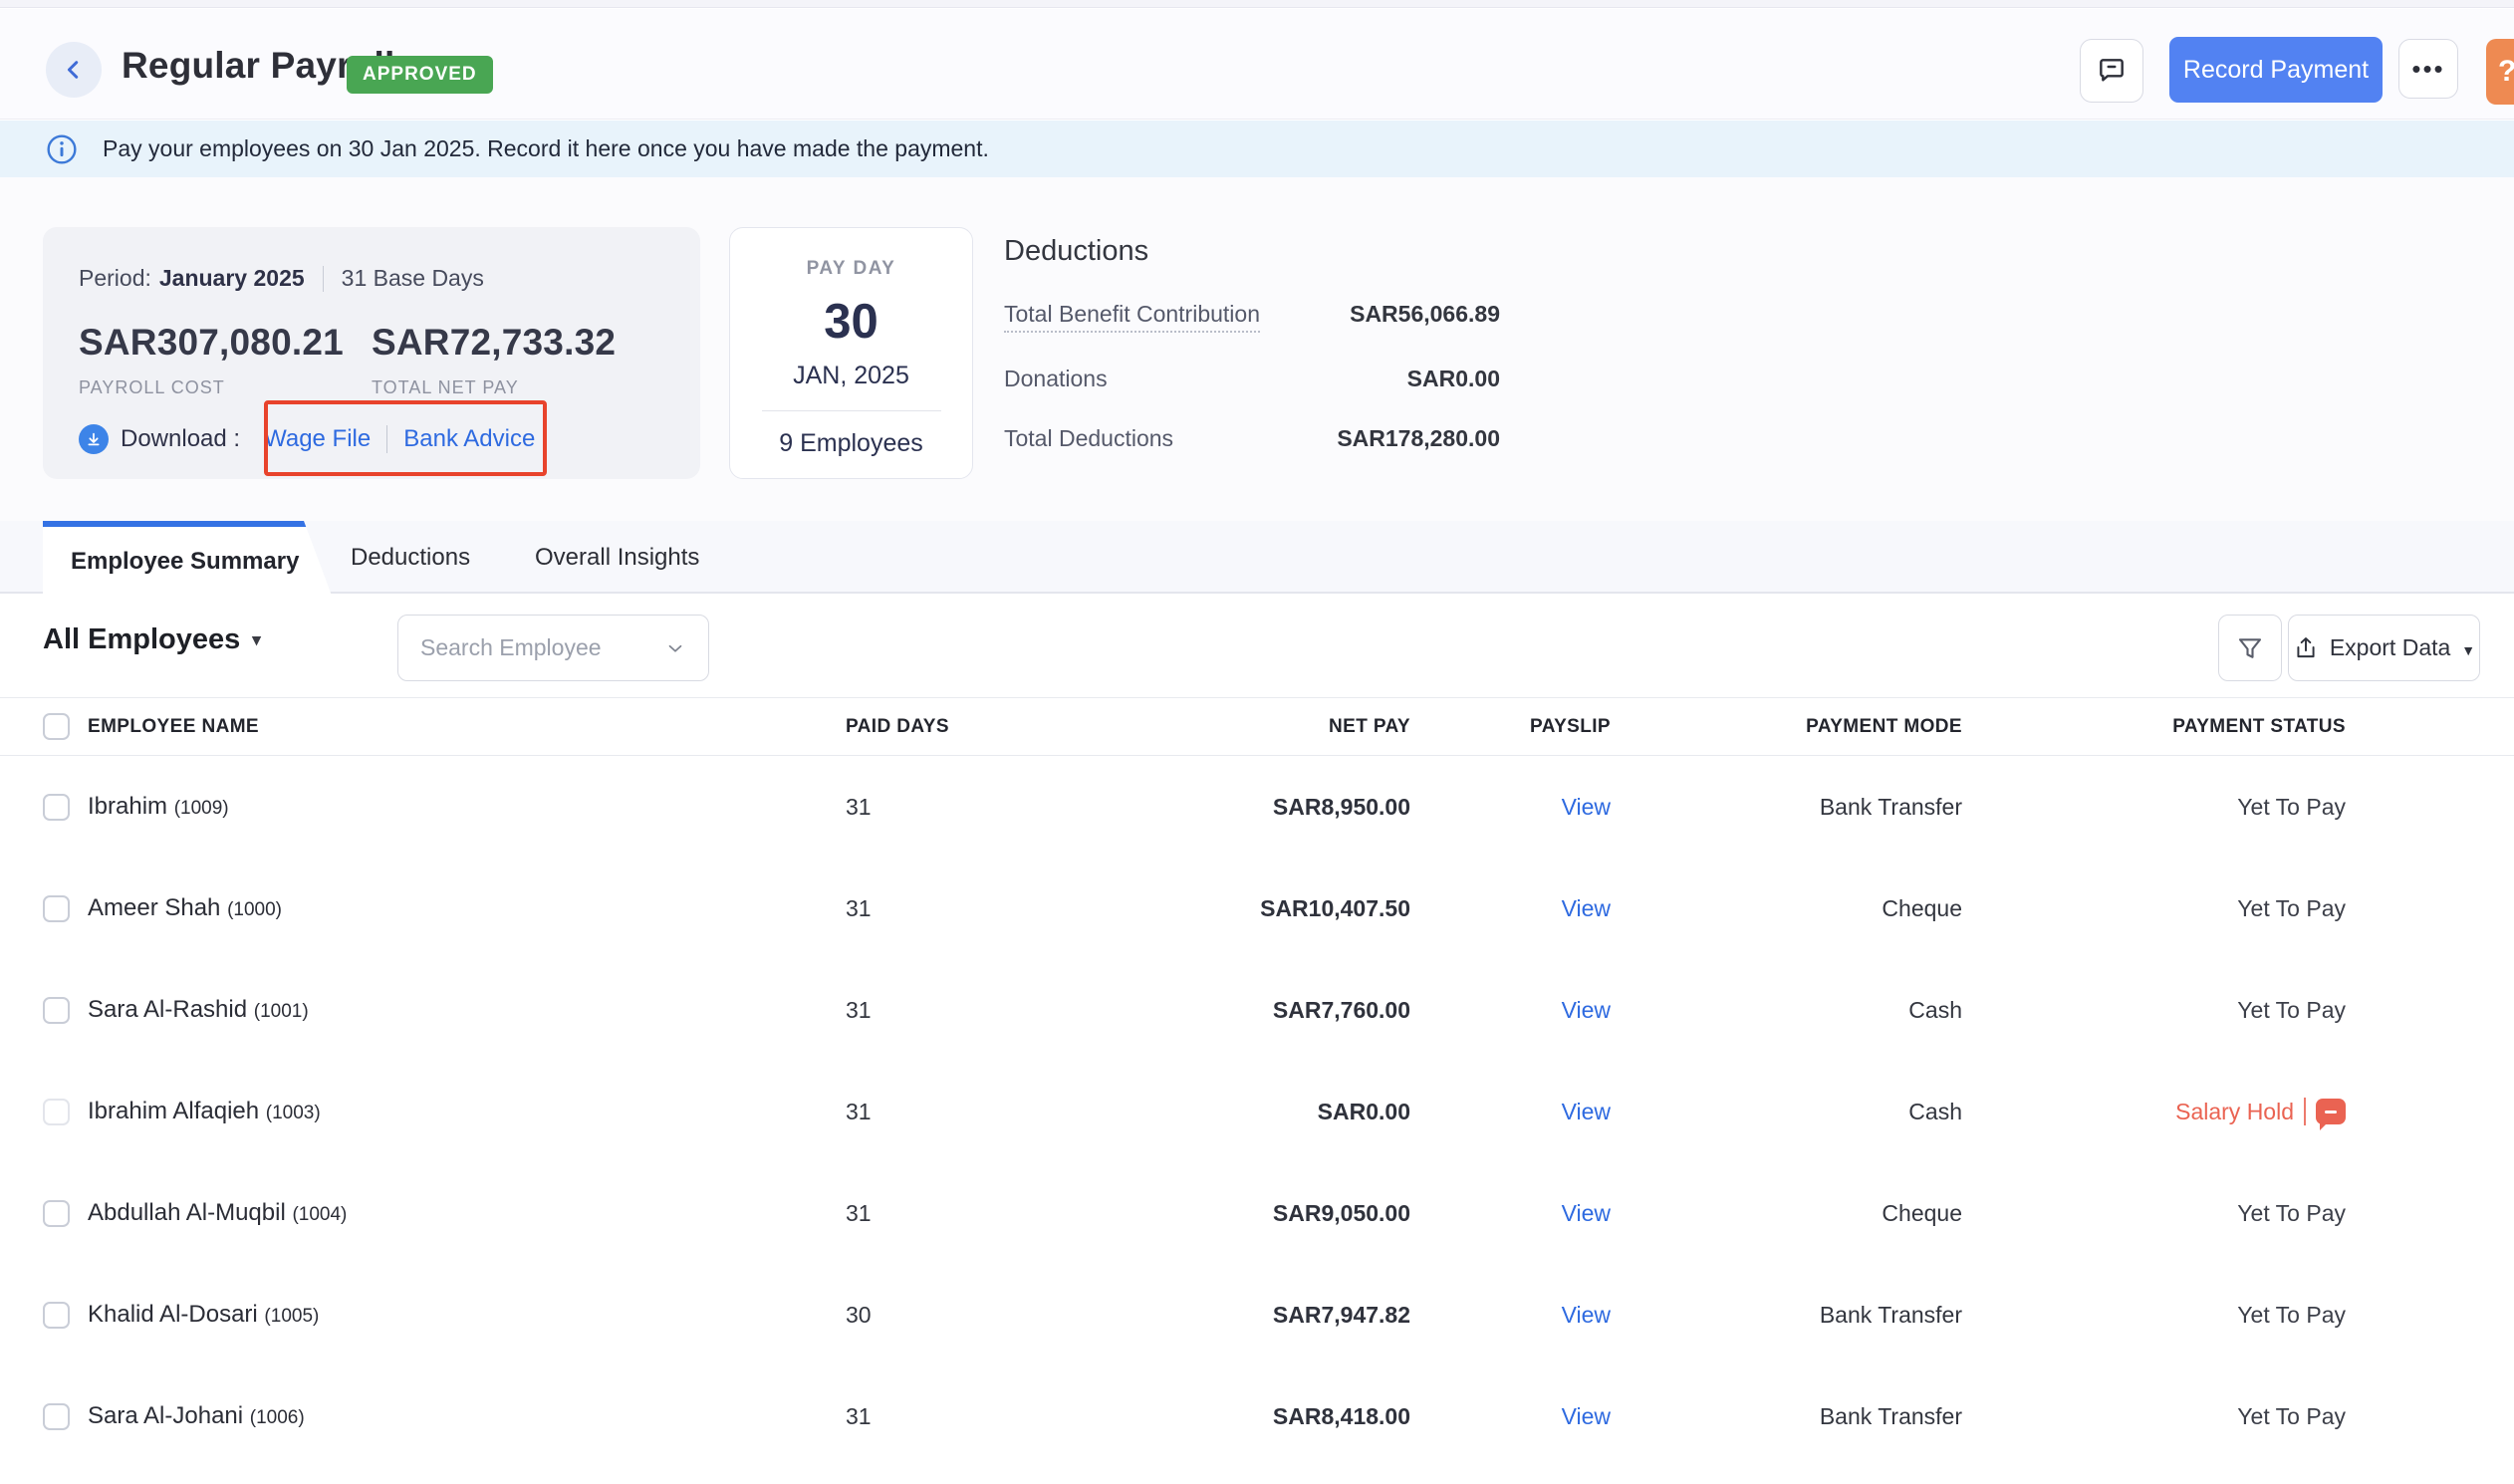 This screenshot has height=1484, width=2514. Describe the element at coordinates (617, 557) in the screenshot. I see `tab-overall-insights: Overall Insights` at that location.